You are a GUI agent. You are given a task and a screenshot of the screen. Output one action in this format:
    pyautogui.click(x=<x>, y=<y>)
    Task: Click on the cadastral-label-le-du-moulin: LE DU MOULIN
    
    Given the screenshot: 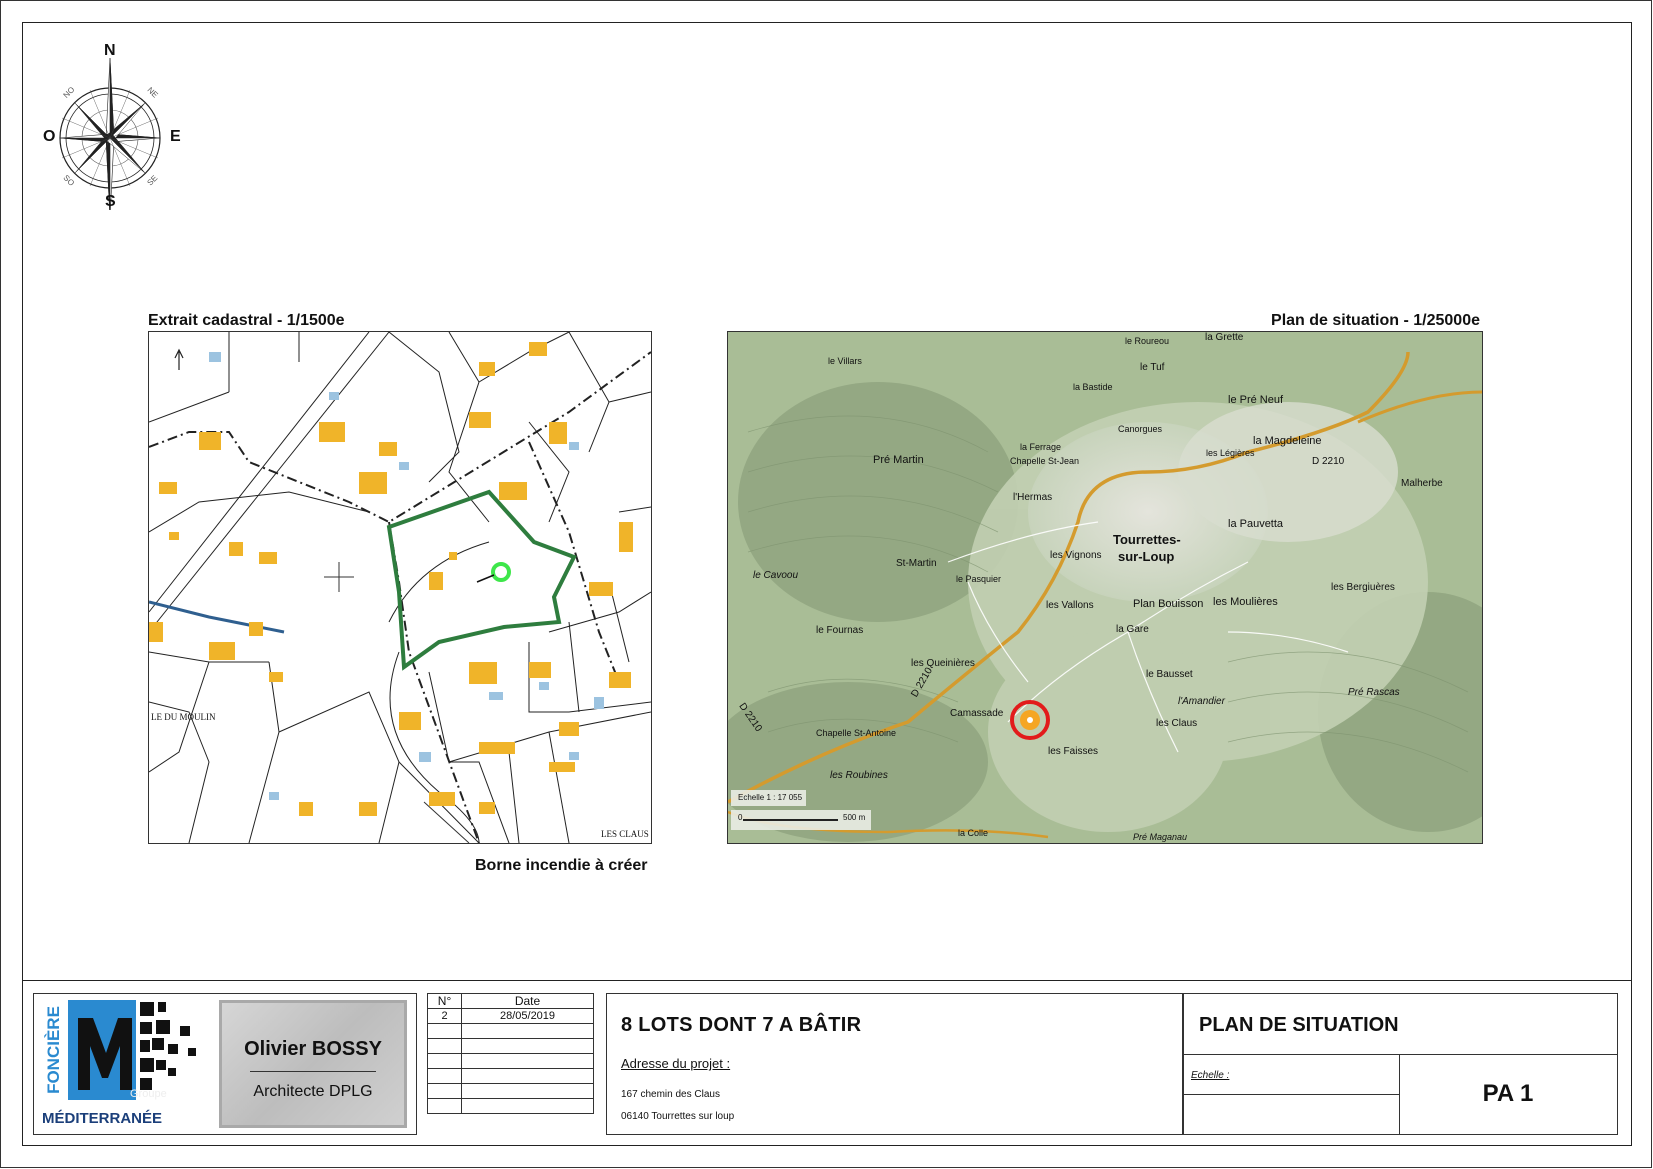 What is the action you would take?
    pyautogui.click(x=183, y=717)
    